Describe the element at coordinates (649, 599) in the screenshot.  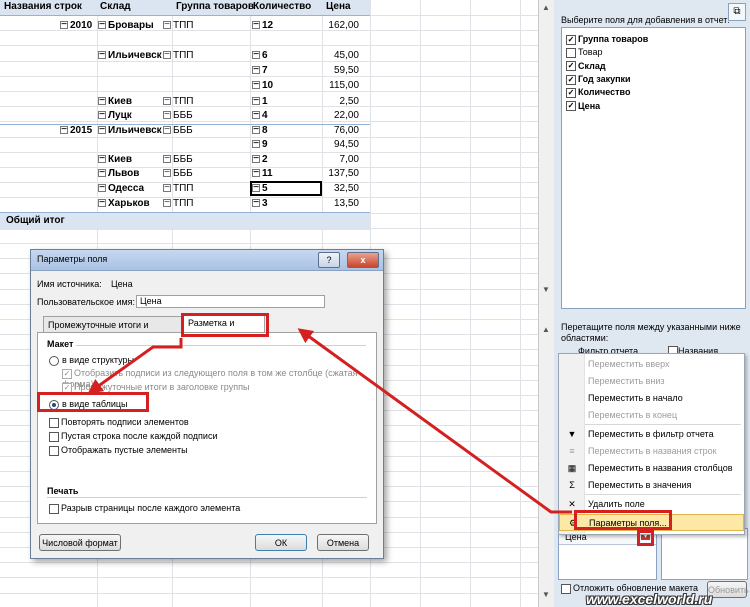
I see `watermark-text: www.excelworld.ru` at that location.